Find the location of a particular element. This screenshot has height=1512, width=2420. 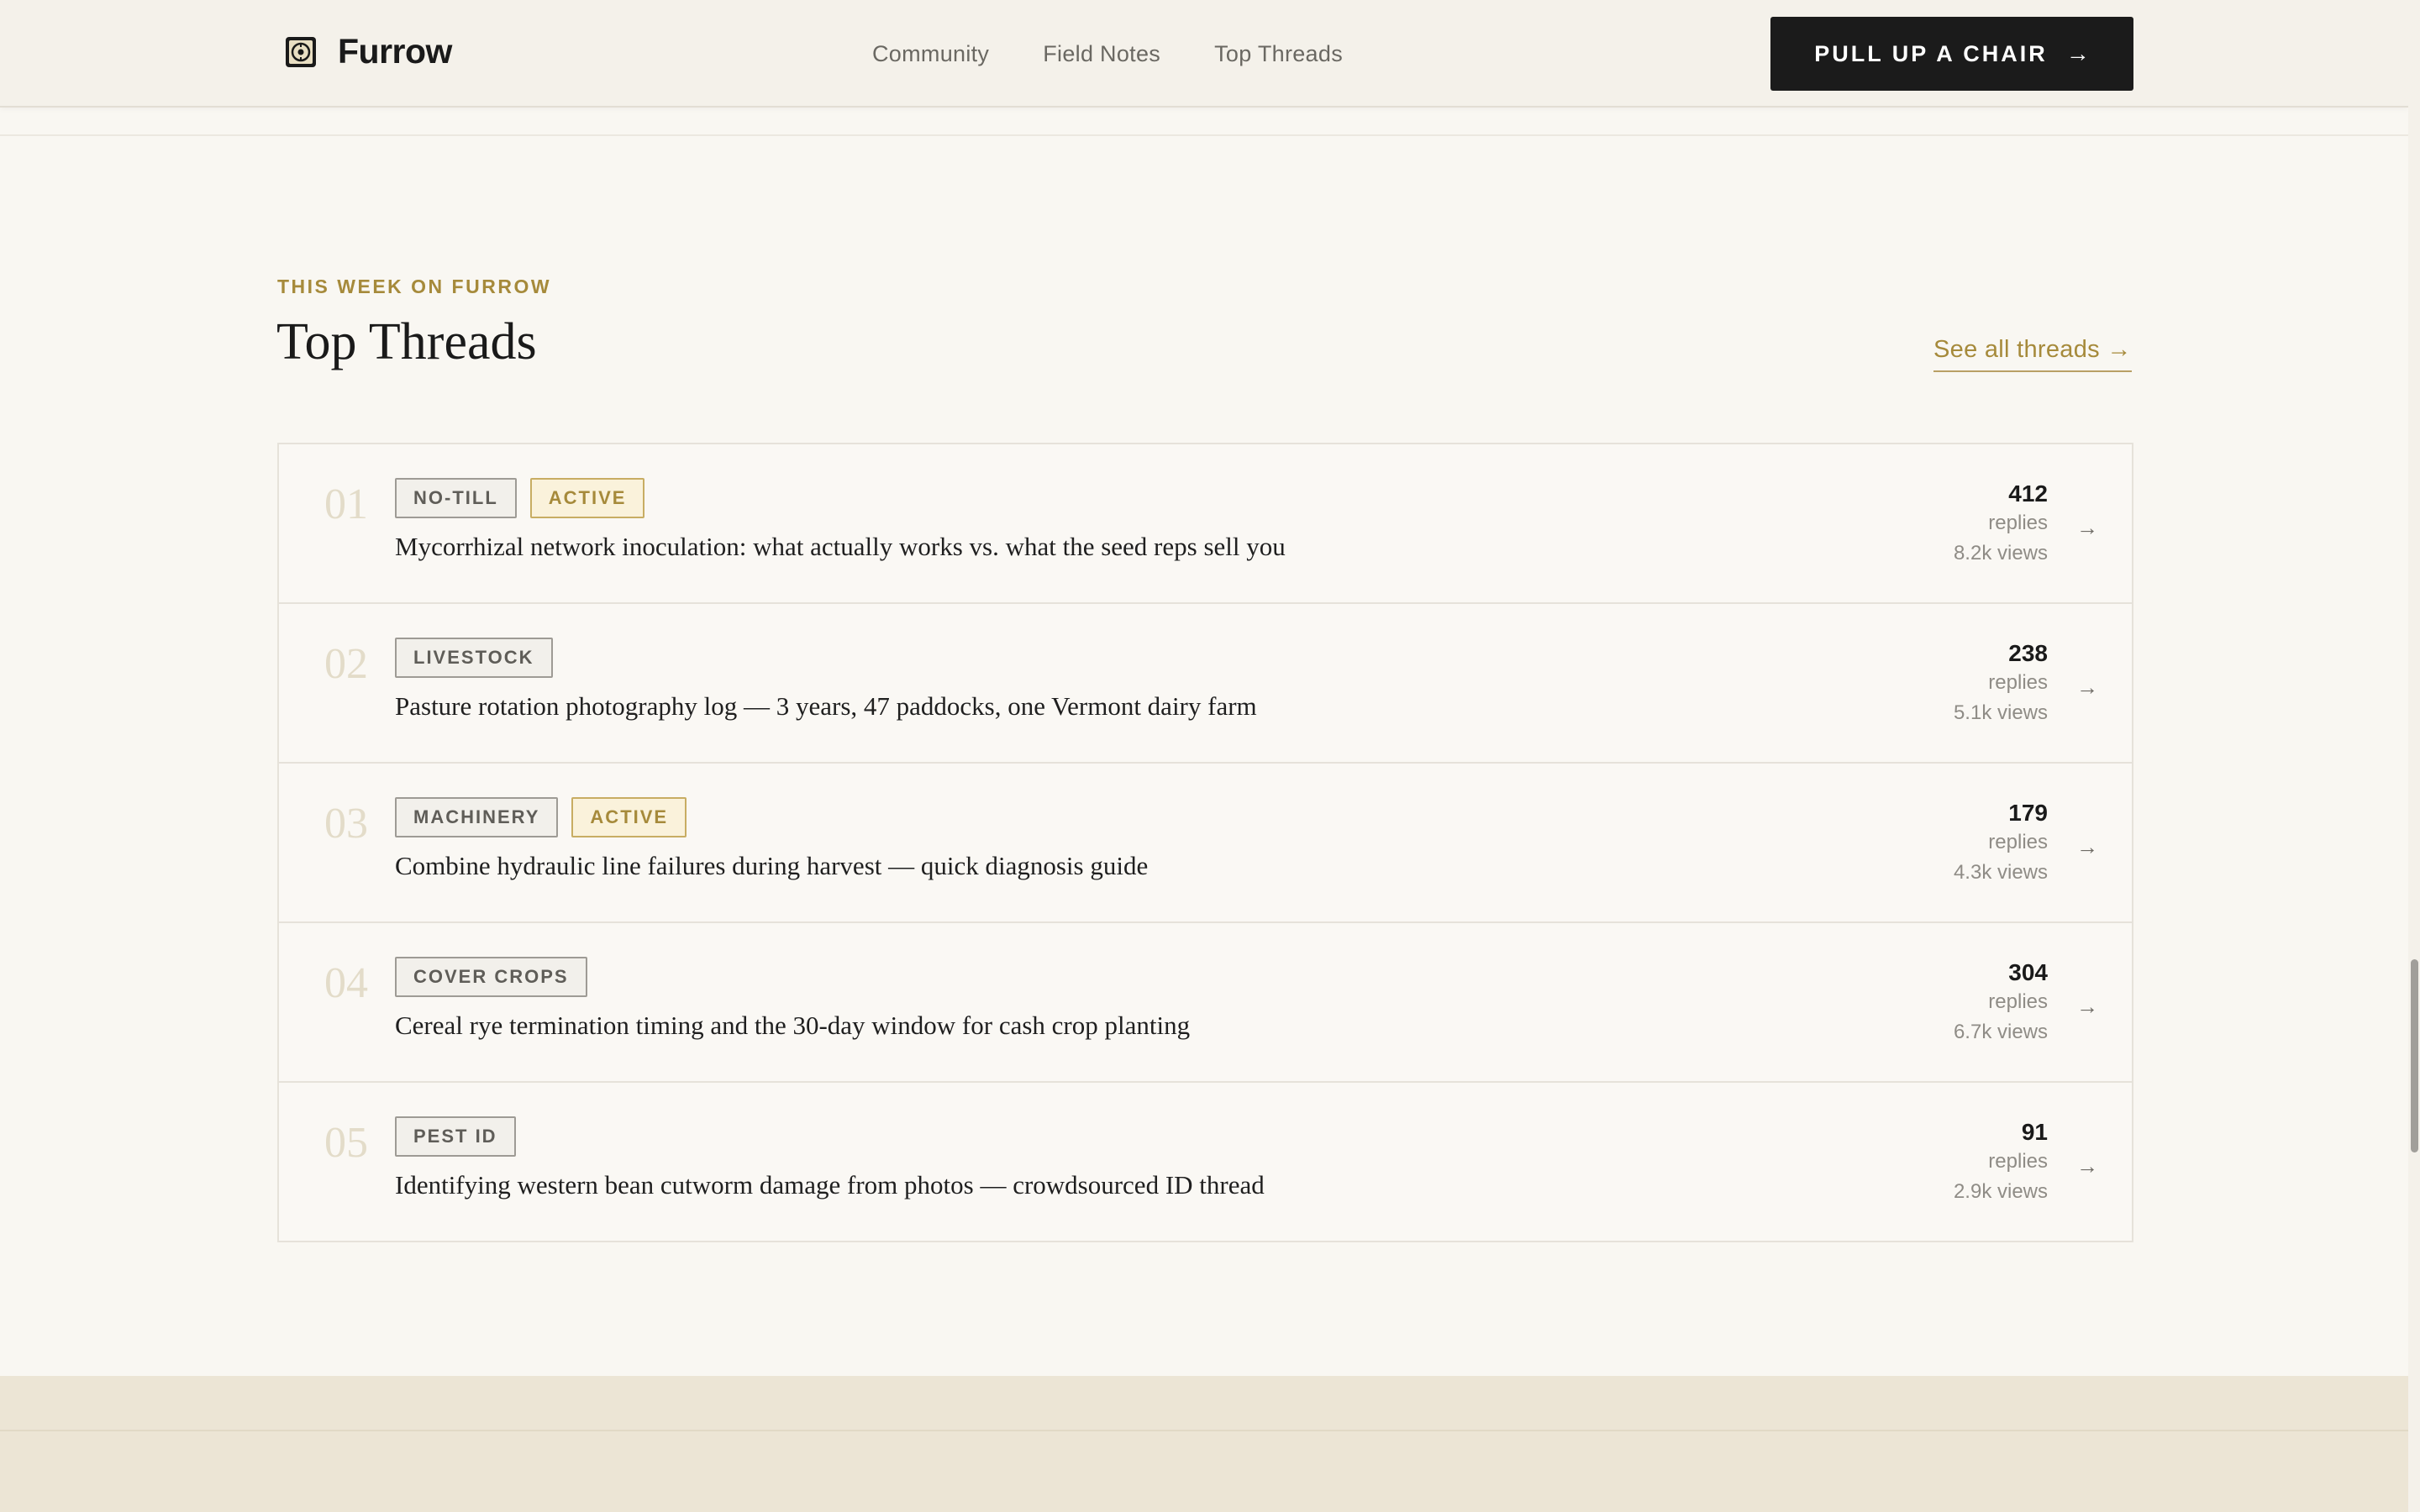

thread-tags: PEST ID is located at coordinates (462, 1136).